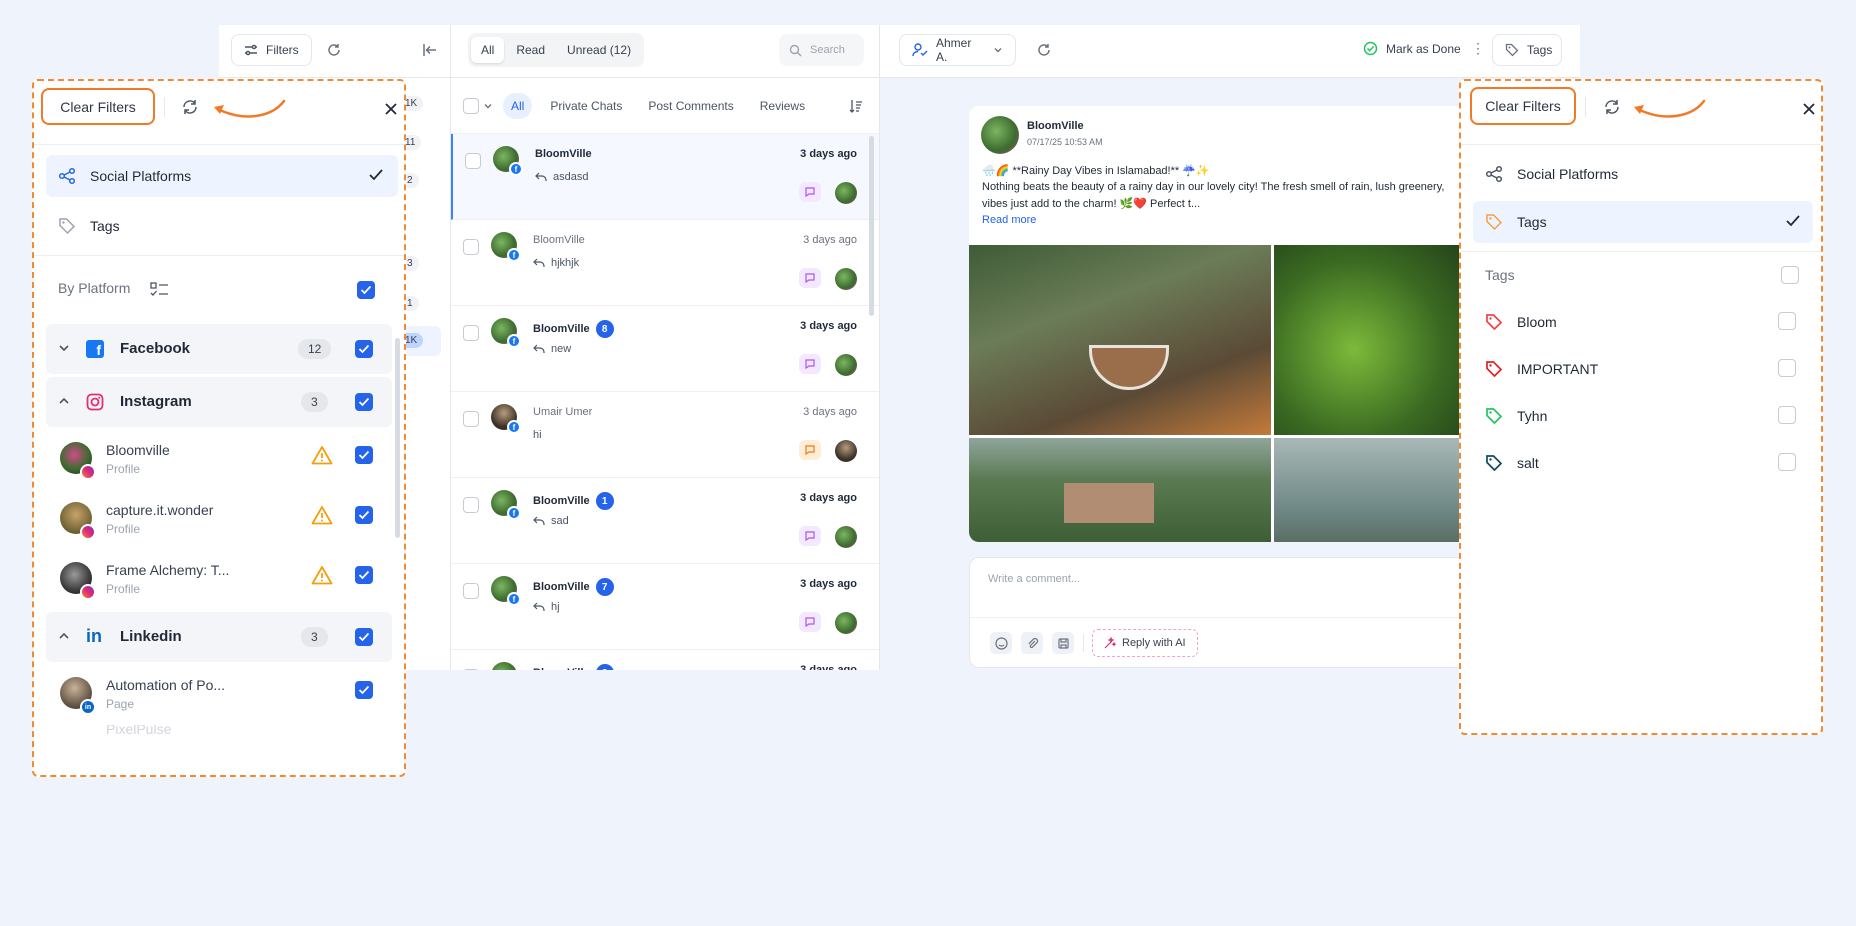 Image resolution: width=1856 pixels, height=926 pixels. I want to click on conversation-row: f BloomVille 7 3 days ago hj, so click(665, 607).